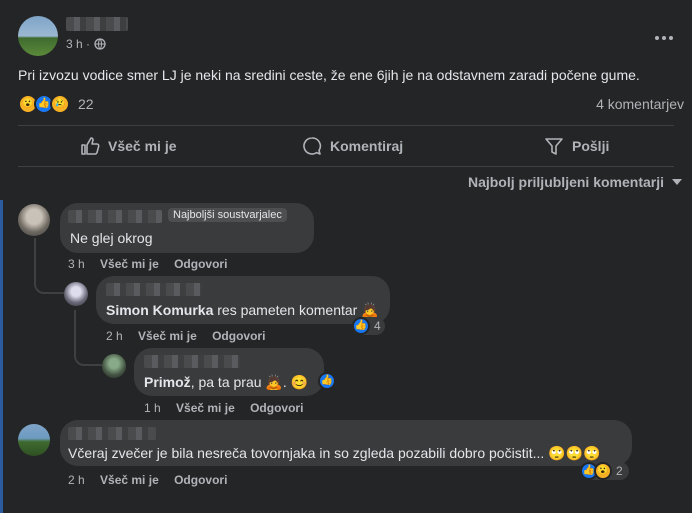 The image size is (692, 513). I want to click on share-button: Pošlji, so click(576, 146).